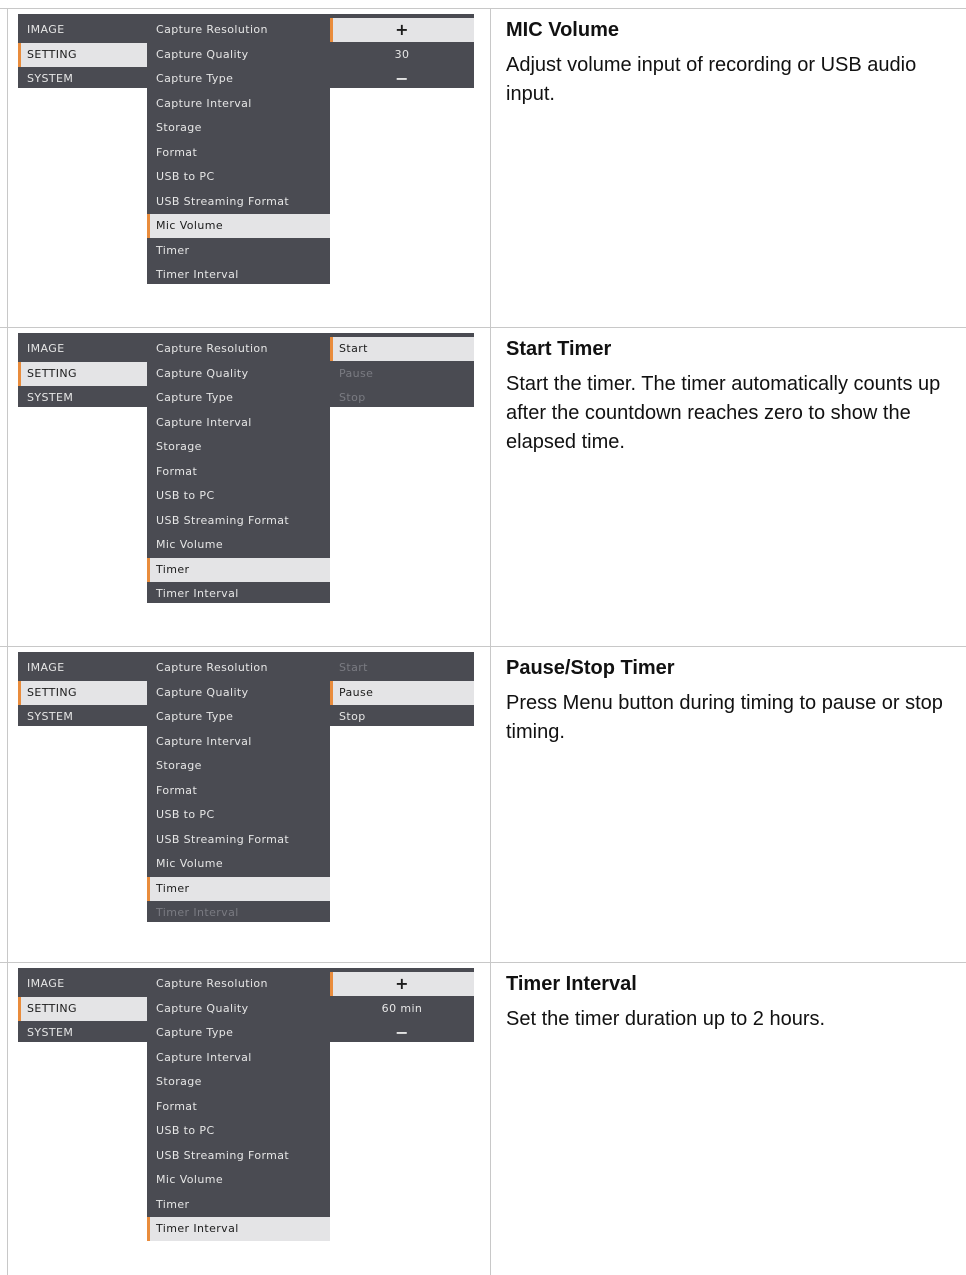  Describe the element at coordinates (402, 1008) in the screenshot. I see `timer-interval-value: 60 min` at that location.